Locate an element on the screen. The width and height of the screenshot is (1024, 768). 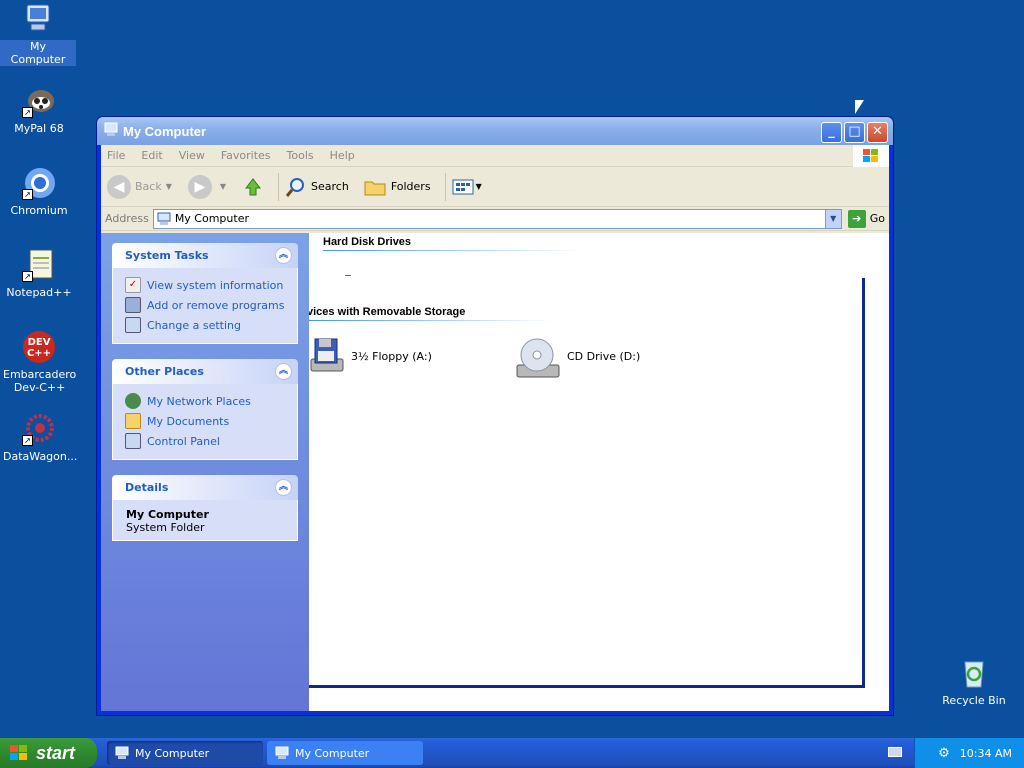
control-panel-icon is located at coordinates (133, 441).